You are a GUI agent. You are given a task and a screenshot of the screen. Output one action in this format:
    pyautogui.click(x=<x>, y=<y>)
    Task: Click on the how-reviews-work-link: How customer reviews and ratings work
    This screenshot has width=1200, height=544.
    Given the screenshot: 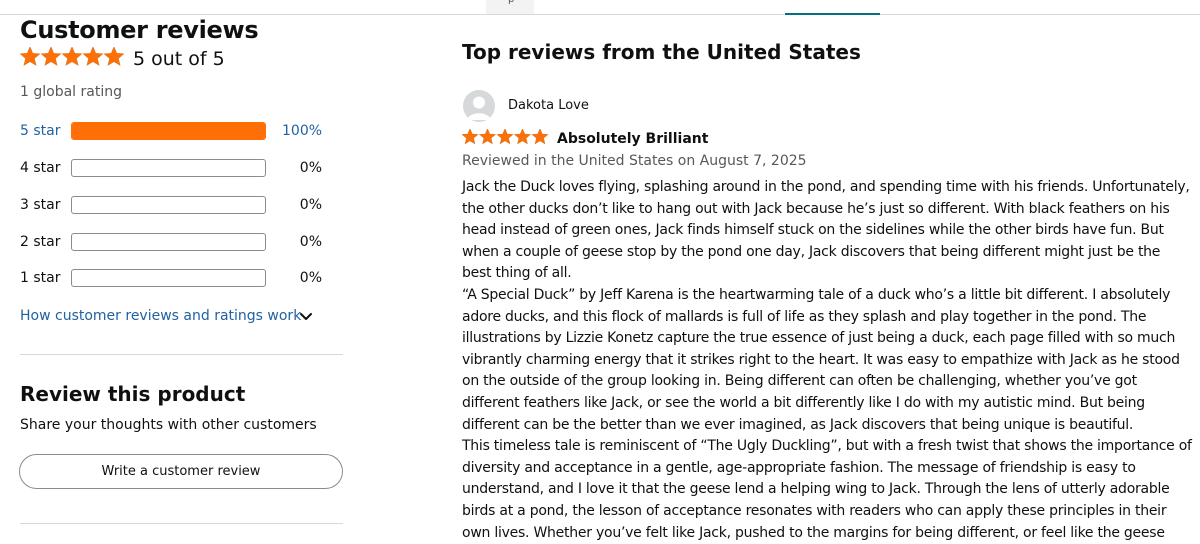 What is the action you would take?
    pyautogui.click(x=160, y=316)
    